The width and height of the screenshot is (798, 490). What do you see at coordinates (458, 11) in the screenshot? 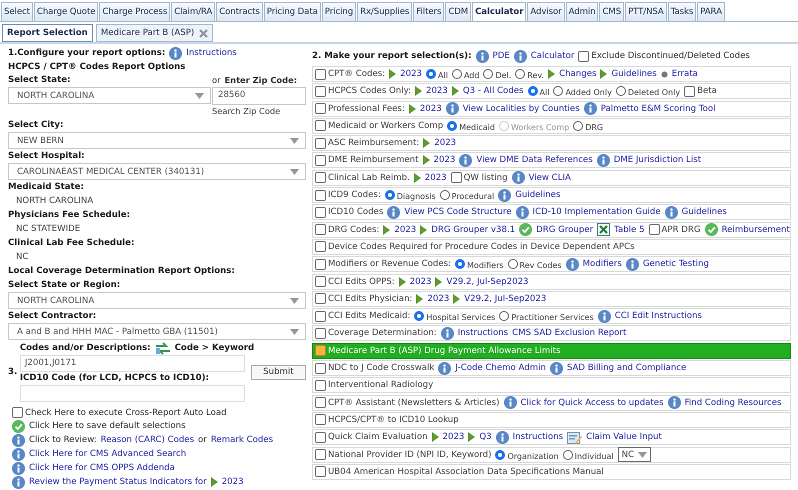
I see `nav-tab: CDM` at bounding box center [458, 11].